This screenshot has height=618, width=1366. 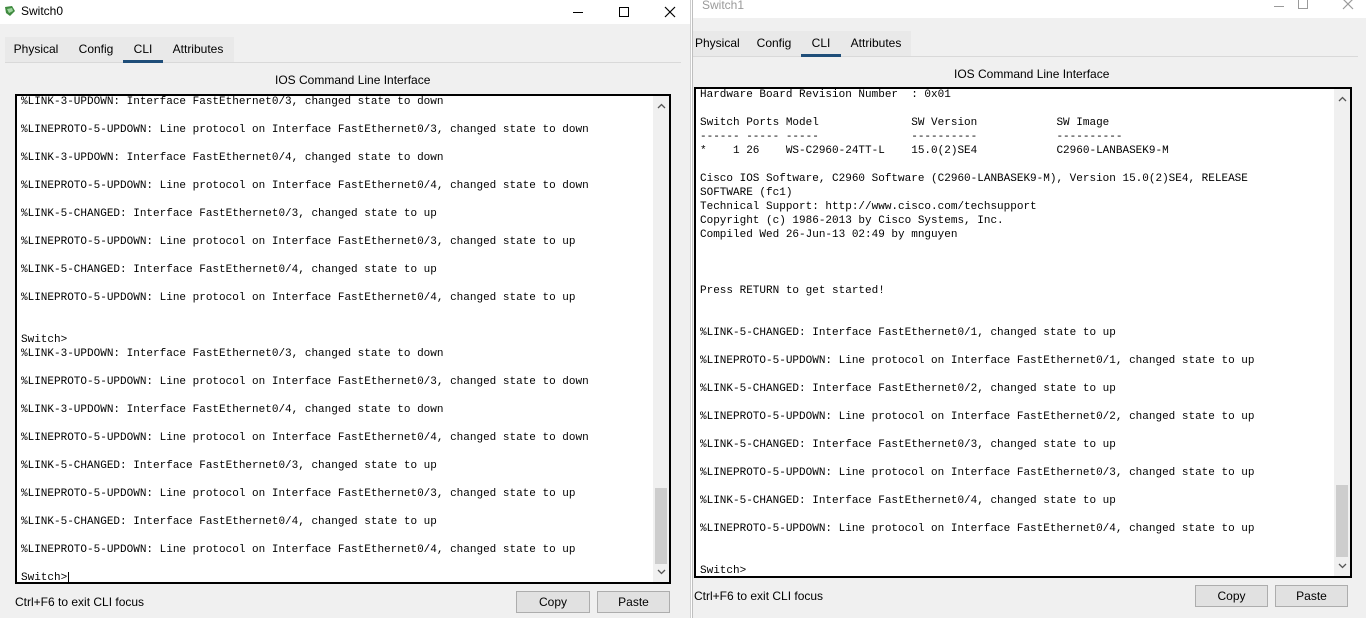 I want to click on cli-line: SOFTWARE (fc1), so click(x=746, y=193).